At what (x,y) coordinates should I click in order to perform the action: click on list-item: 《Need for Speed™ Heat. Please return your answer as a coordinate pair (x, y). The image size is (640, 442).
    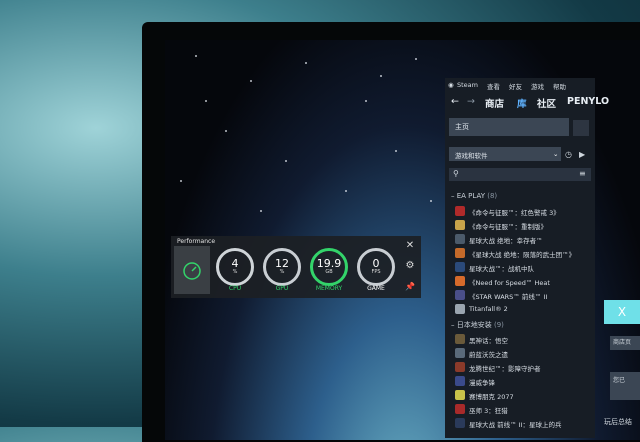
    Looking at the image, I should click on (521, 281).